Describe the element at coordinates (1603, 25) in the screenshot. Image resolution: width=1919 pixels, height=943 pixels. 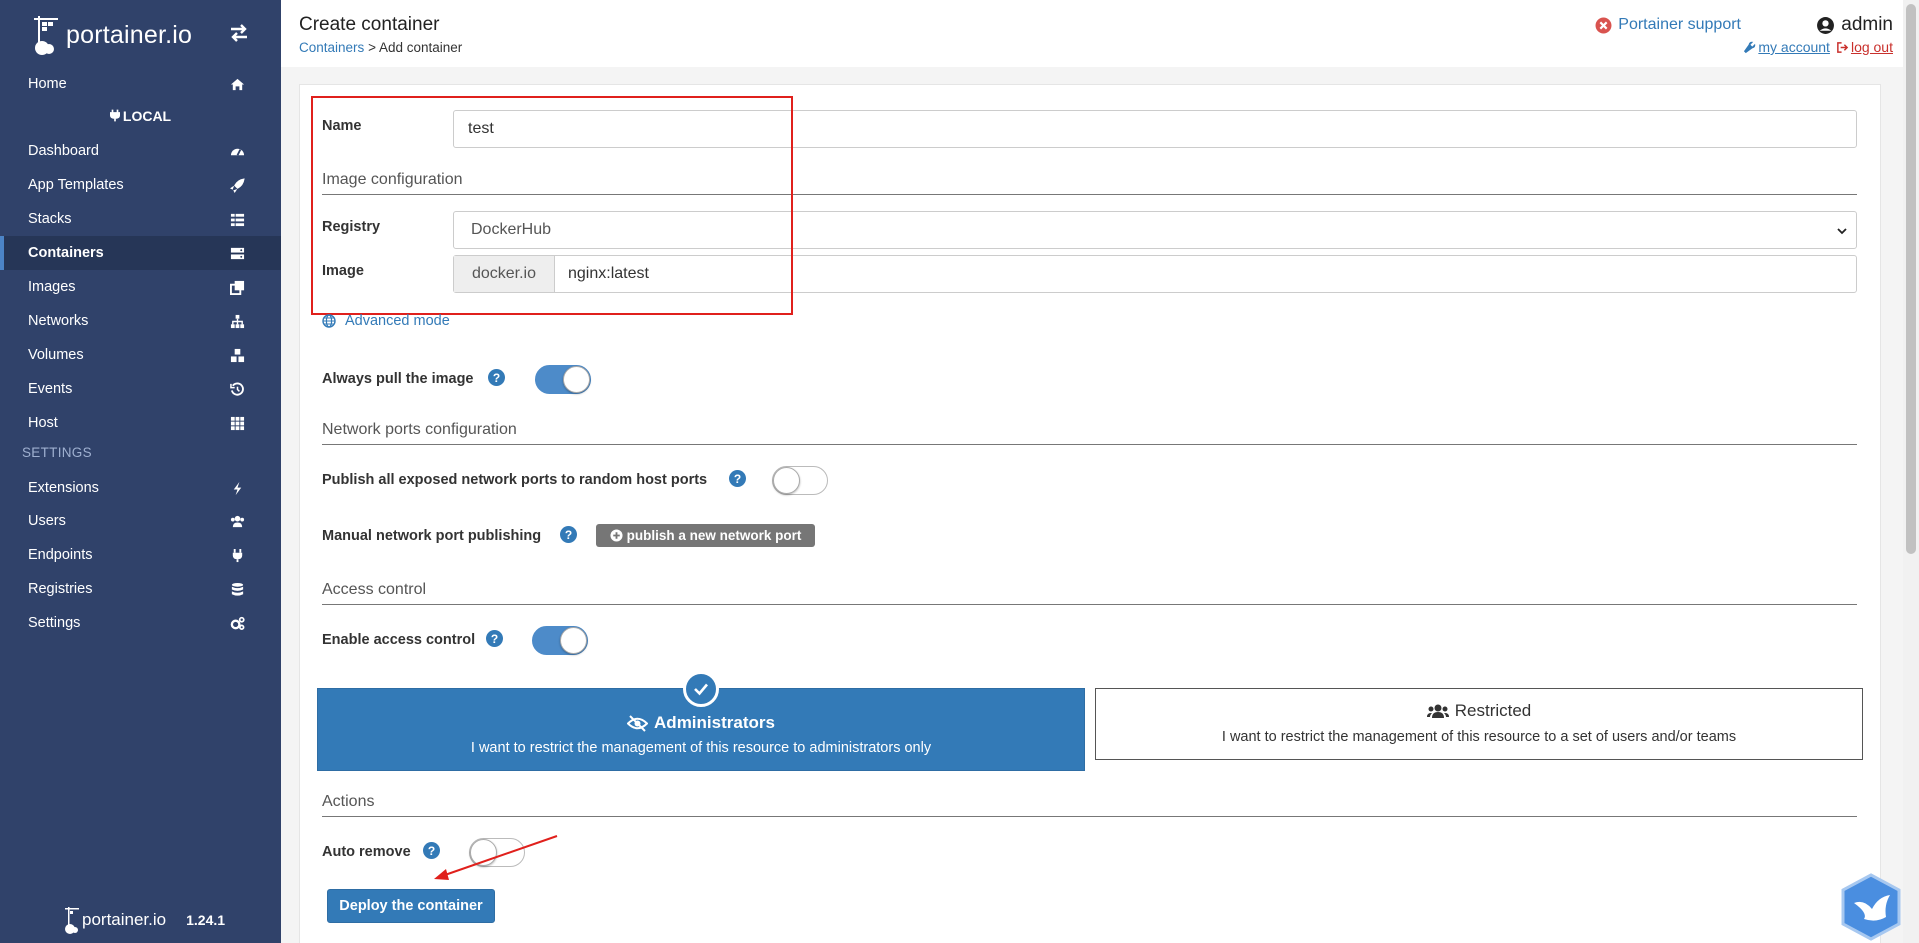
I see `times-circle-icon` at that location.